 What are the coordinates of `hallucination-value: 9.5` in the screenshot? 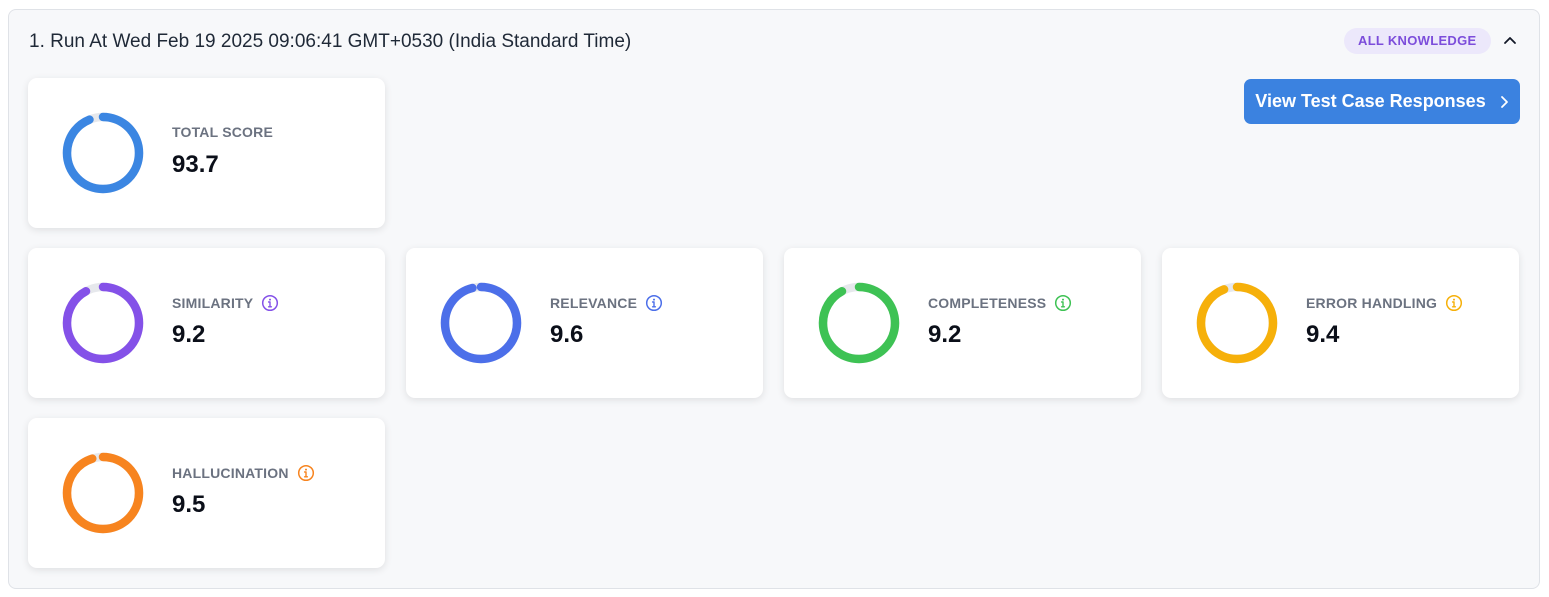 It's located at (189, 504).